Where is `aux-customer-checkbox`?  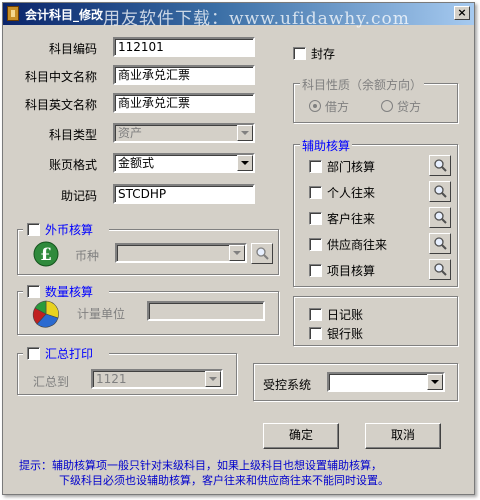
aux-customer-checkbox is located at coordinates (315, 218).